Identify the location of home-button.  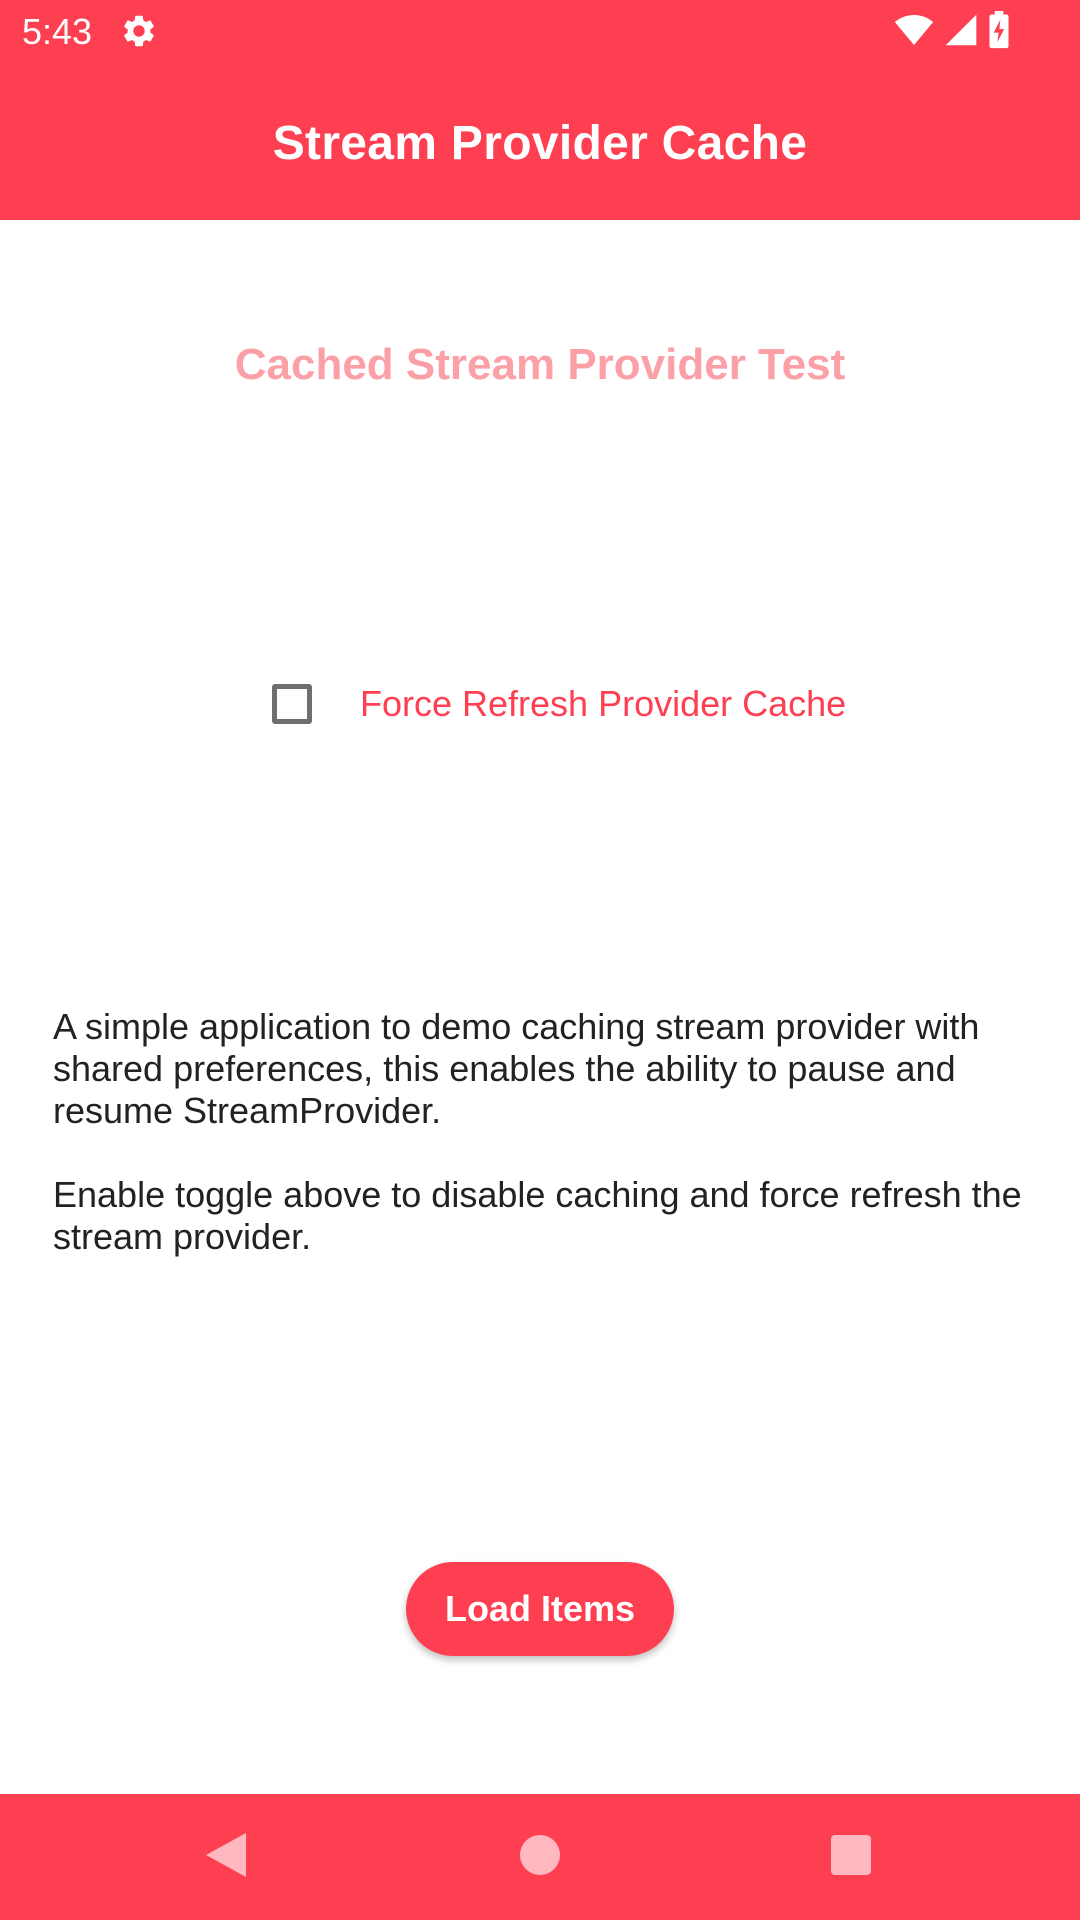
(540, 1857).